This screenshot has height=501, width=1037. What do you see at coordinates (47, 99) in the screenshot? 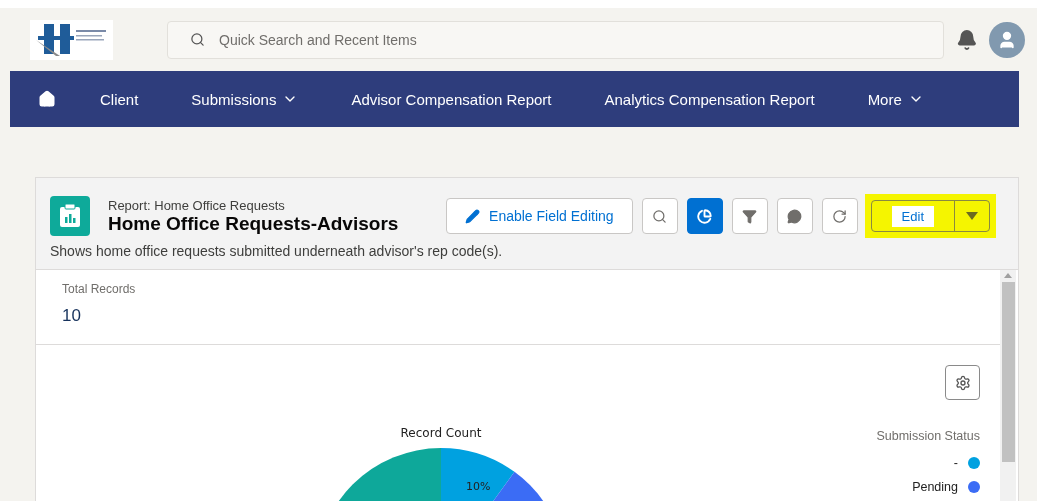
I see `home-icon` at bounding box center [47, 99].